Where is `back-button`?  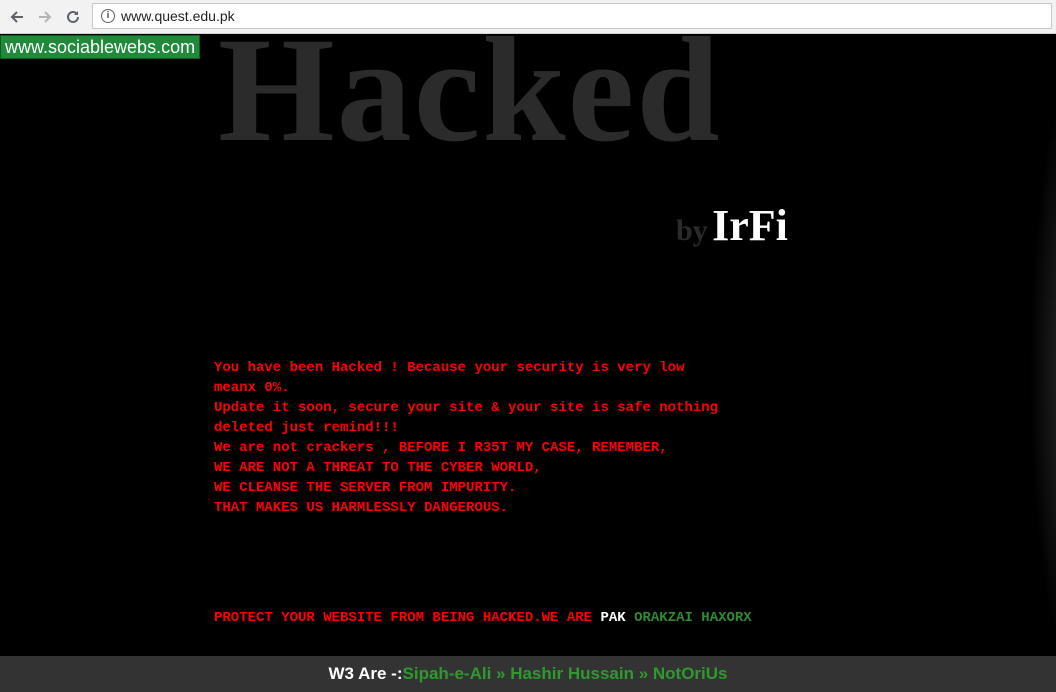 back-button is located at coordinates (17, 17).